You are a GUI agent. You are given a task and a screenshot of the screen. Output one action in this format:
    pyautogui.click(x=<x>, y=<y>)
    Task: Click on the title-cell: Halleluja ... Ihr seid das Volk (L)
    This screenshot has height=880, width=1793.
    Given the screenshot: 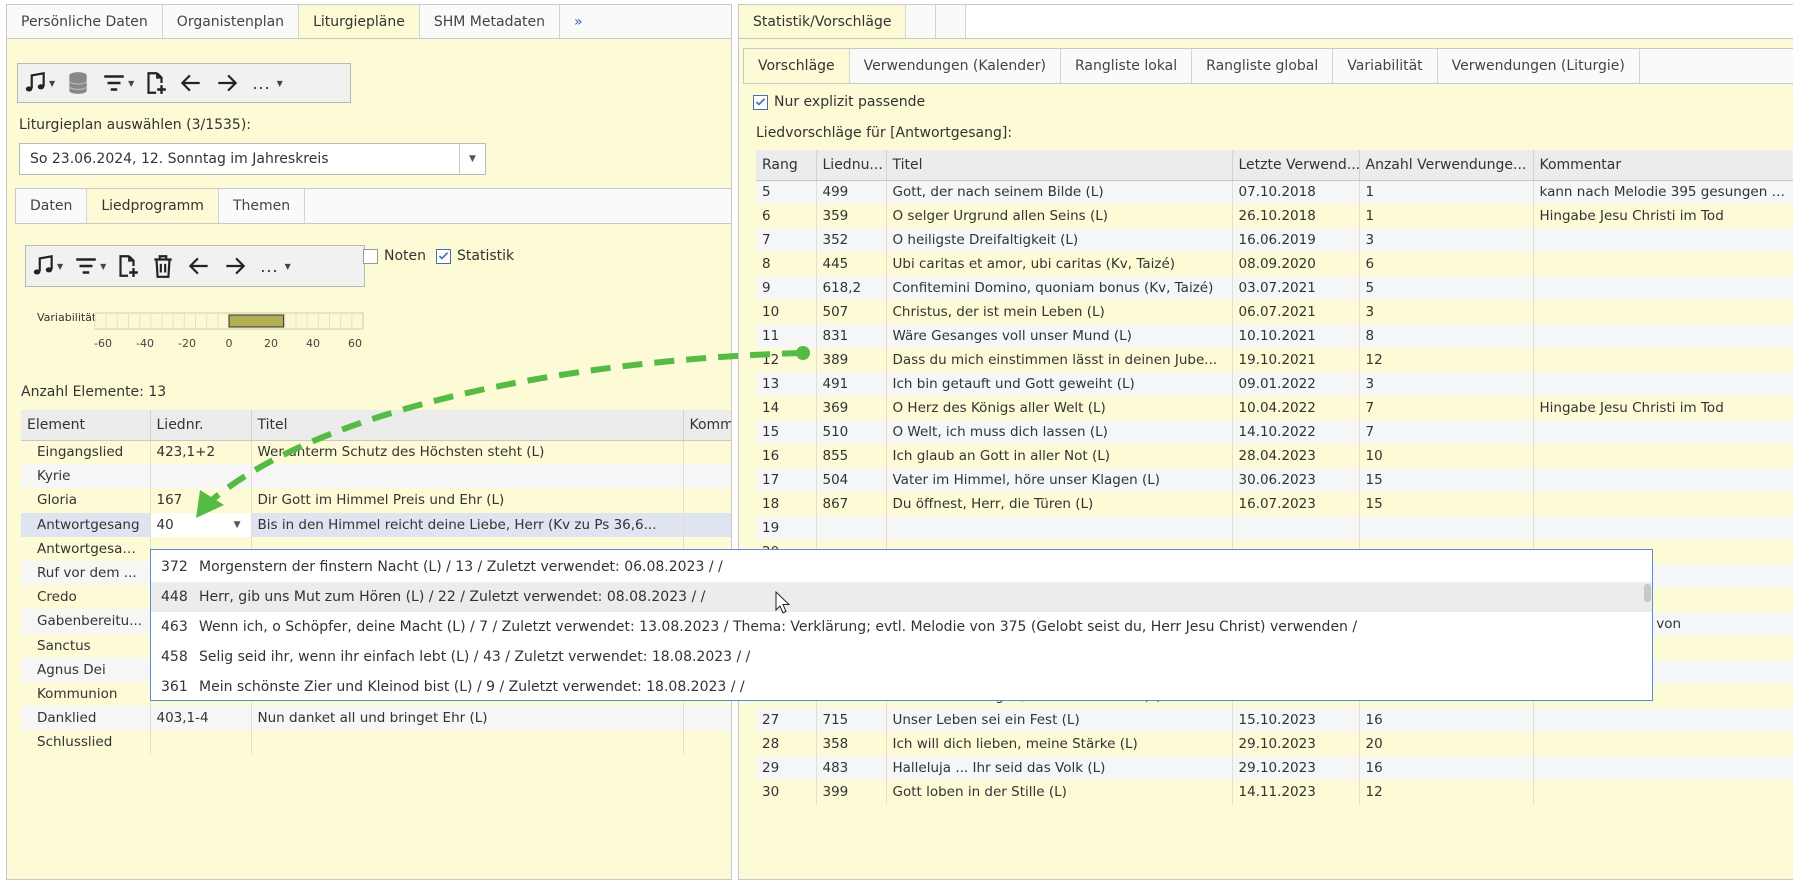 What is the action you would take?
    pyautogui.click(x=1059, y=768)
    